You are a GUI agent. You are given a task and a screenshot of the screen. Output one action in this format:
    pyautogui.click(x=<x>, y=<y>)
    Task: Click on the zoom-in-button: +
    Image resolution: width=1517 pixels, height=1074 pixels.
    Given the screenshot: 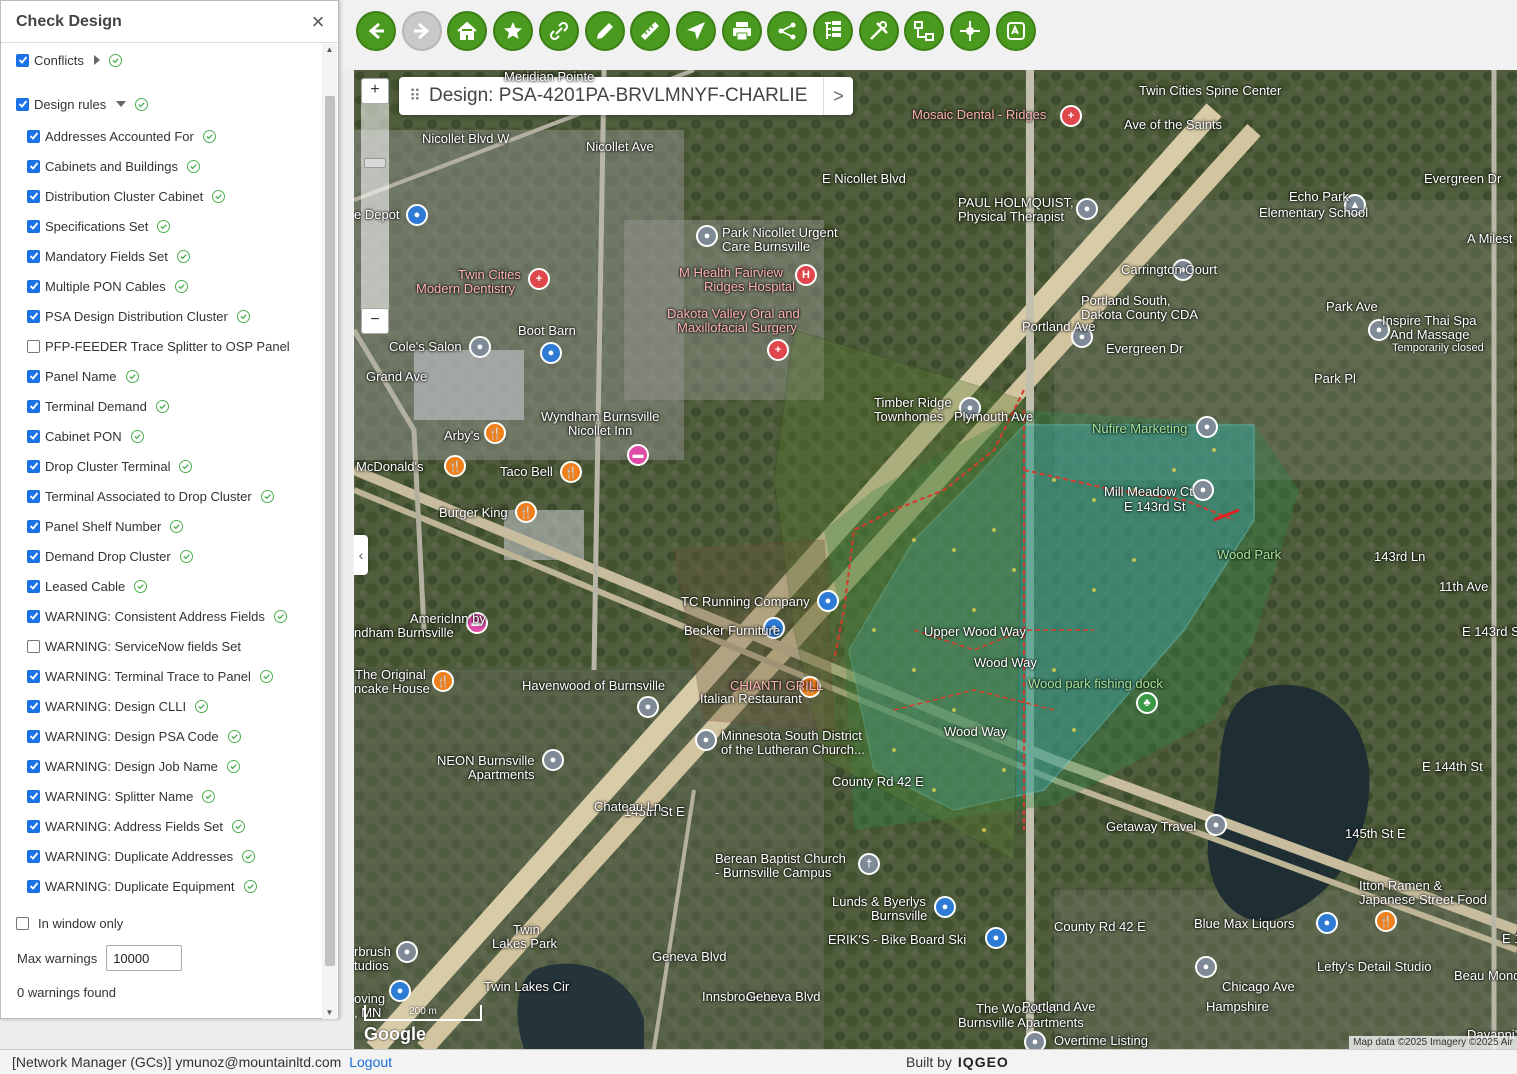 What is the action you would take?
    pyautogui.click(x=375, y=91)
    